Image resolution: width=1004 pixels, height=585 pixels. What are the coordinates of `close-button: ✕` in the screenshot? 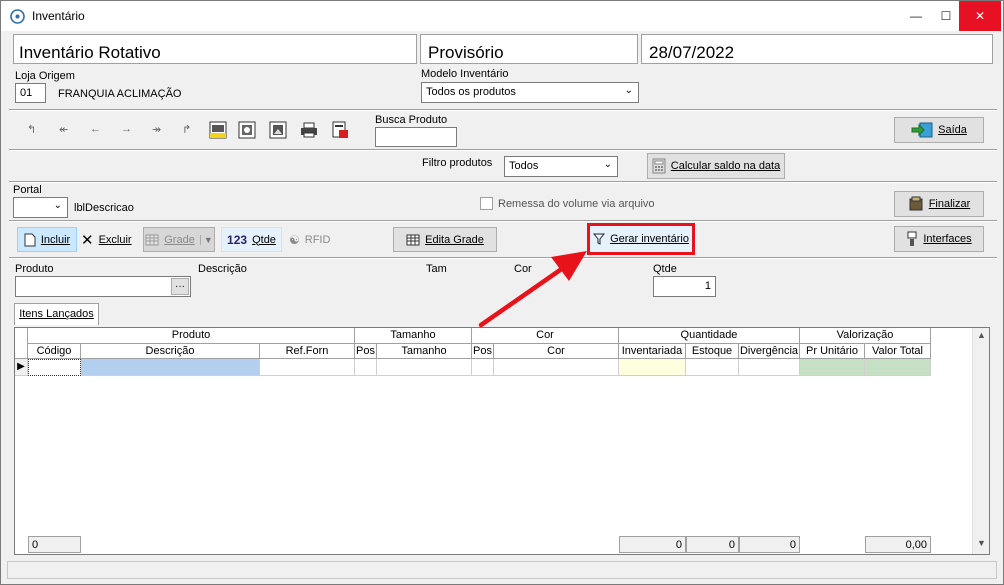 It's located at (980, 16).